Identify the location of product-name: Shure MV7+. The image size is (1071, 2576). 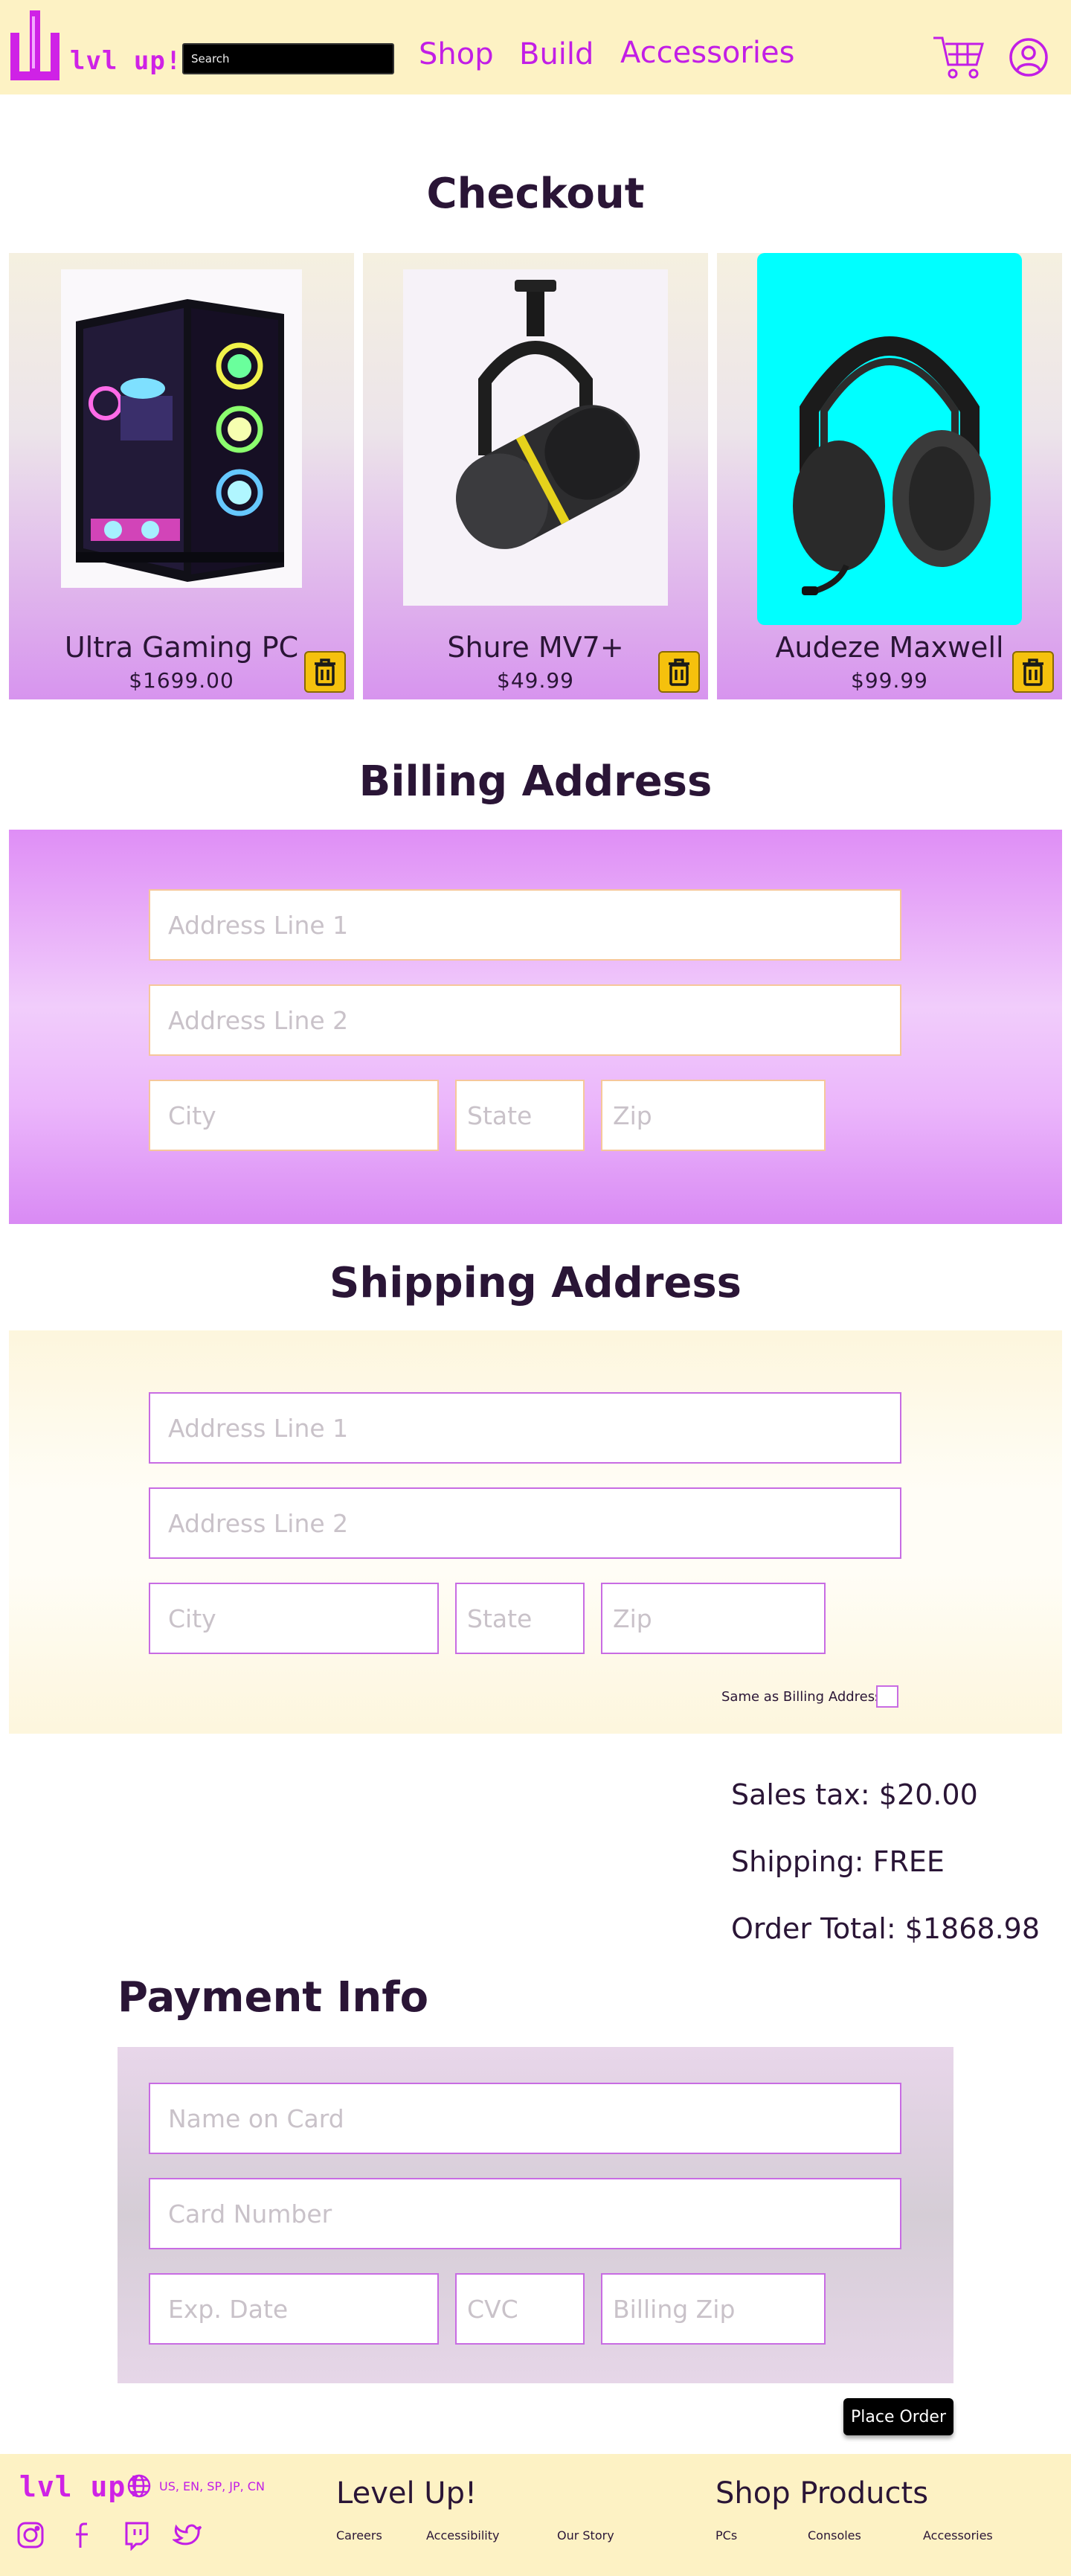
(536, 647).